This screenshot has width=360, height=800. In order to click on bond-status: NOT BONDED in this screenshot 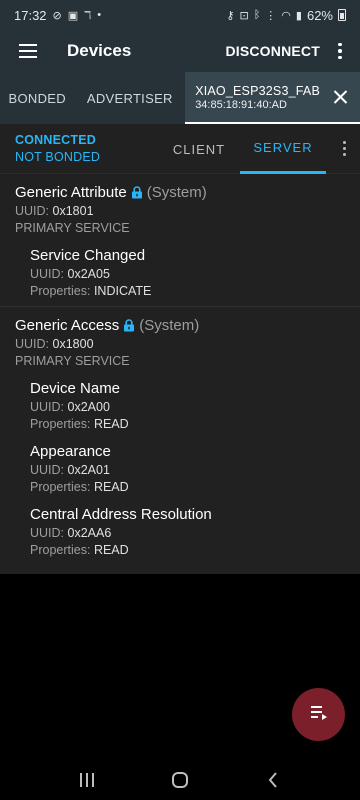, I will do `click(58, 157)`.